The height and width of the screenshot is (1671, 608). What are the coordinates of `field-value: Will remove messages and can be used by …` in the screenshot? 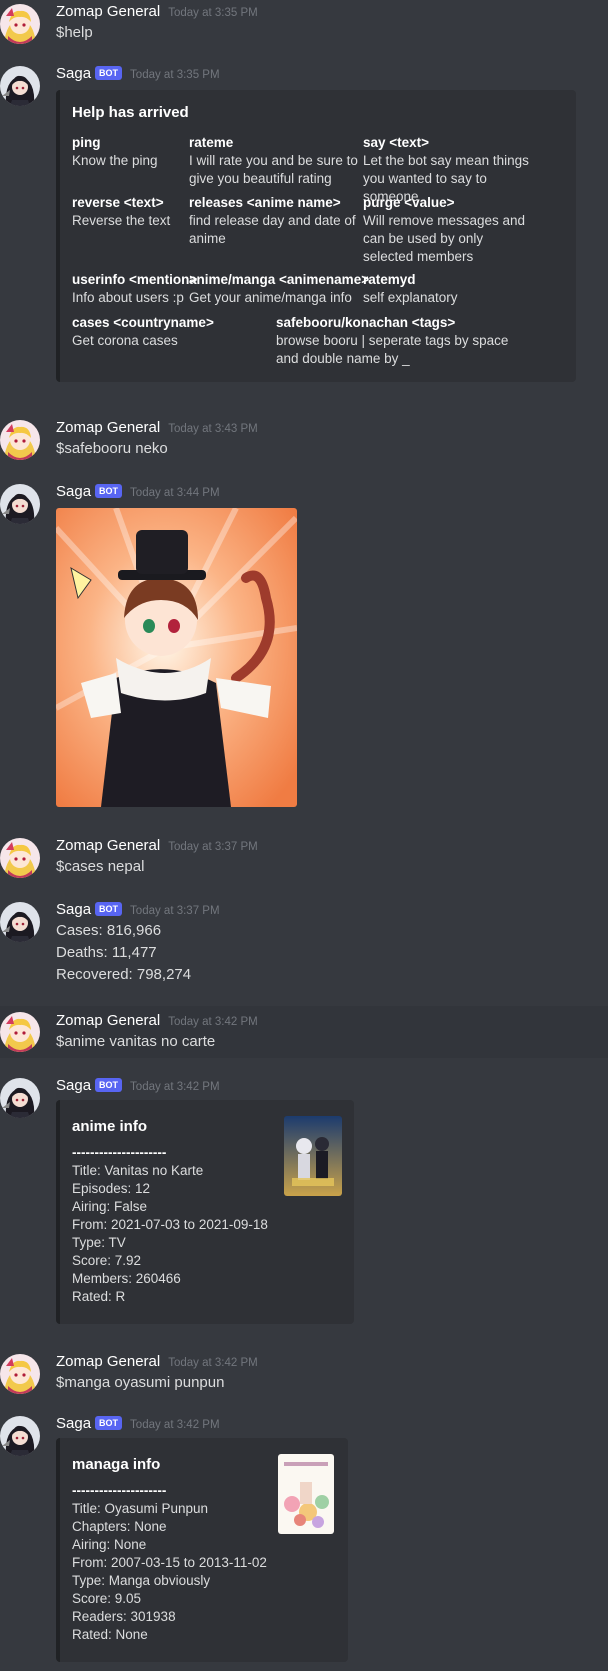 It's located at (444, 238).